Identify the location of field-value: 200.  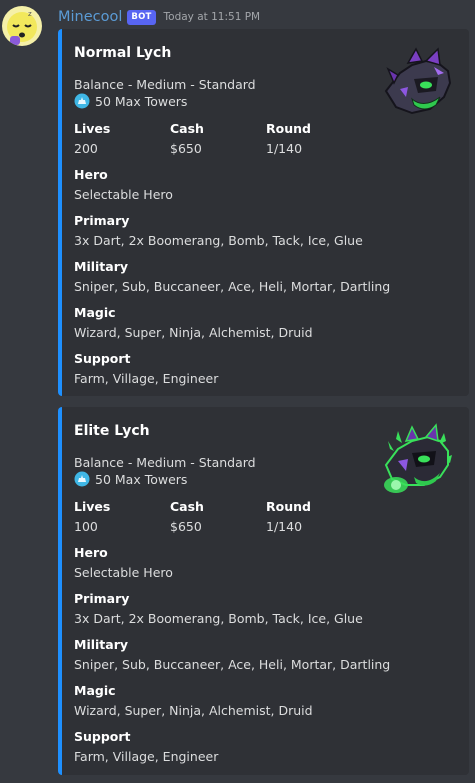
(86, 148).